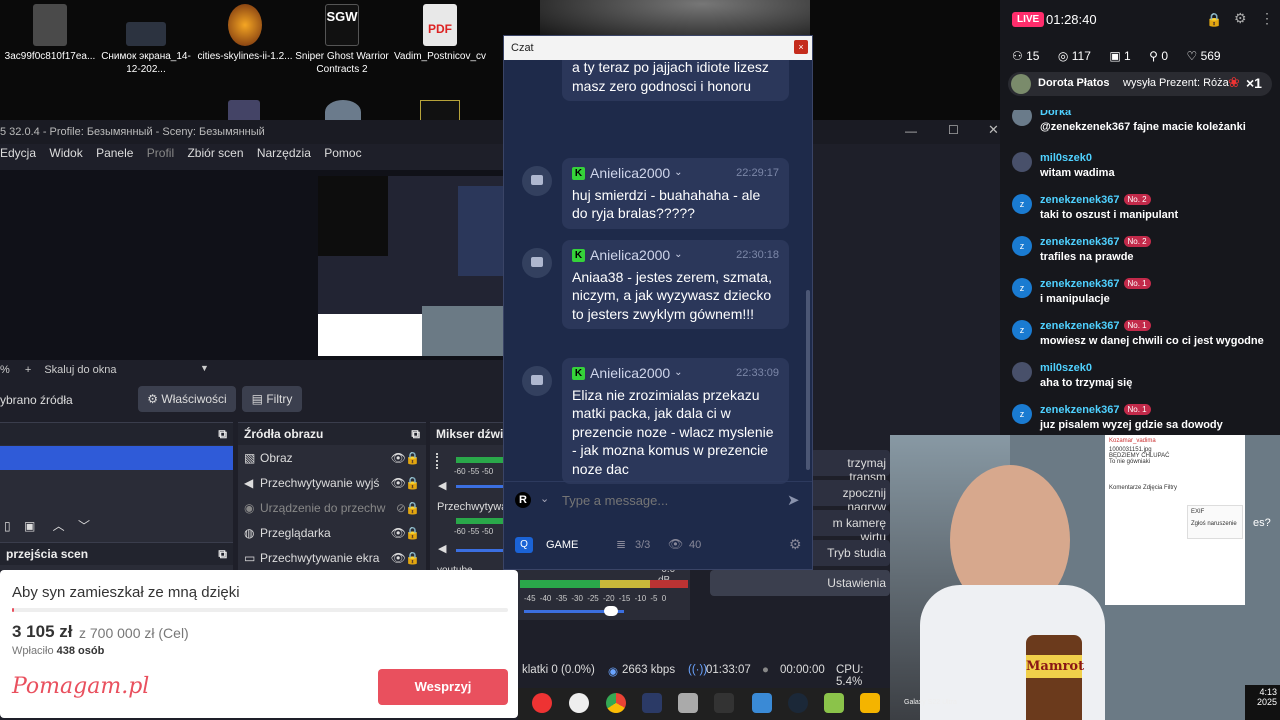  What do you see at coordinates (80, 686) in the screenshot?
I see `pomagam-logo: Pomagam.pl` at bounding box center [80, 686].